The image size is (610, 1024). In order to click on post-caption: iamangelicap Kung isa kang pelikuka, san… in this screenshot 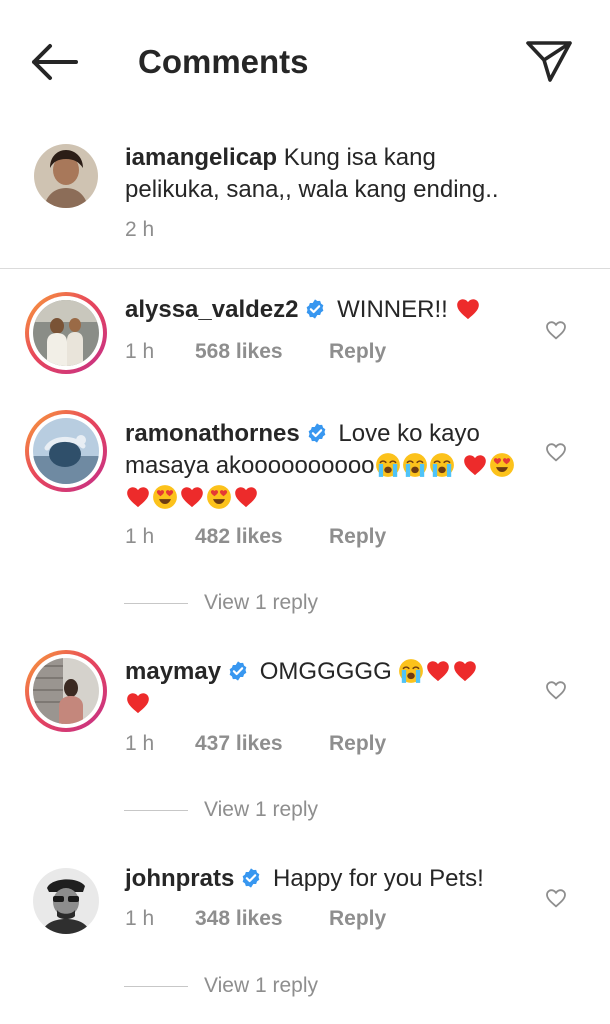, I will do `click(305, 196)`.